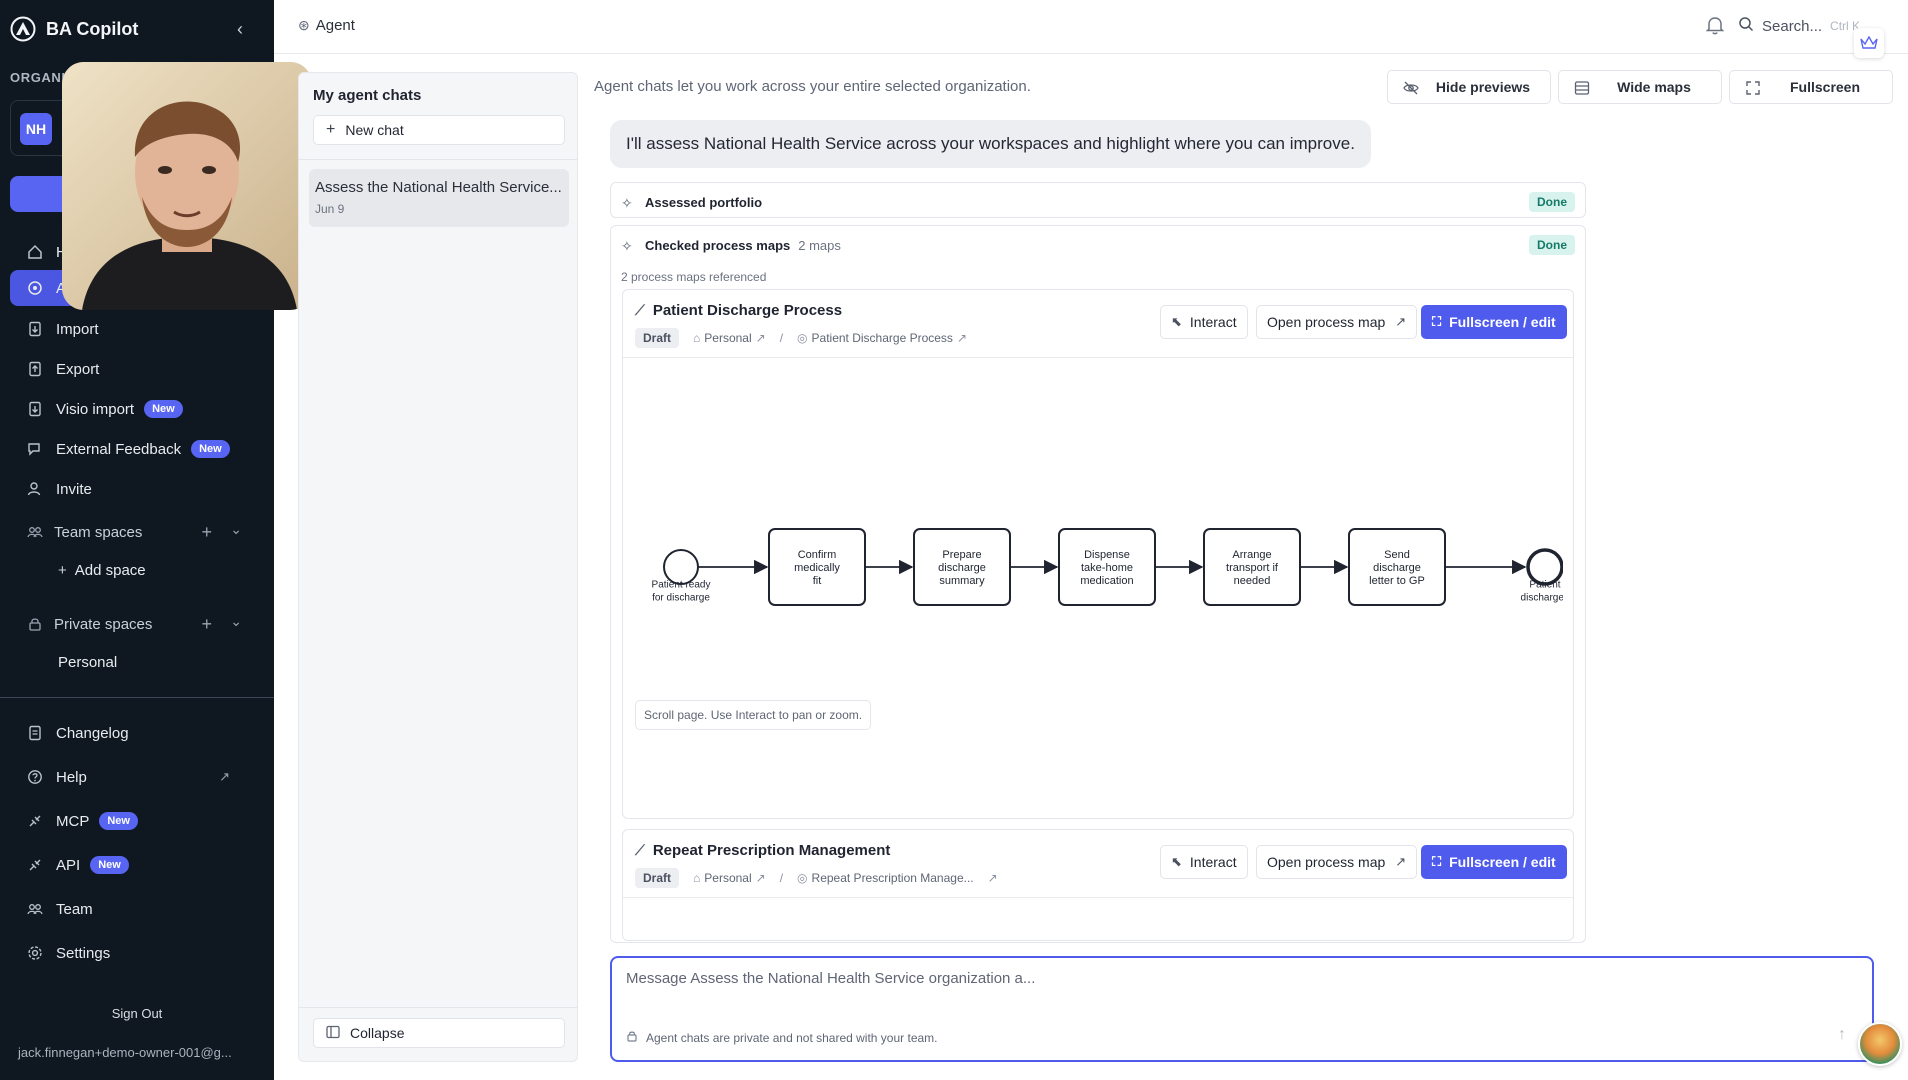  I want to click on plus-icon: +, so click(331, 129).